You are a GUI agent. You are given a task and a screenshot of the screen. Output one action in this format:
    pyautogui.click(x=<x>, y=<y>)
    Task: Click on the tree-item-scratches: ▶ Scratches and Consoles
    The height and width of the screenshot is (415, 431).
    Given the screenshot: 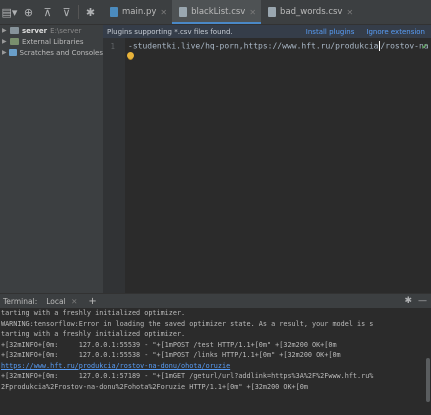 What is the action you would take?
    pyautogui.click(x=51, y=52)
    